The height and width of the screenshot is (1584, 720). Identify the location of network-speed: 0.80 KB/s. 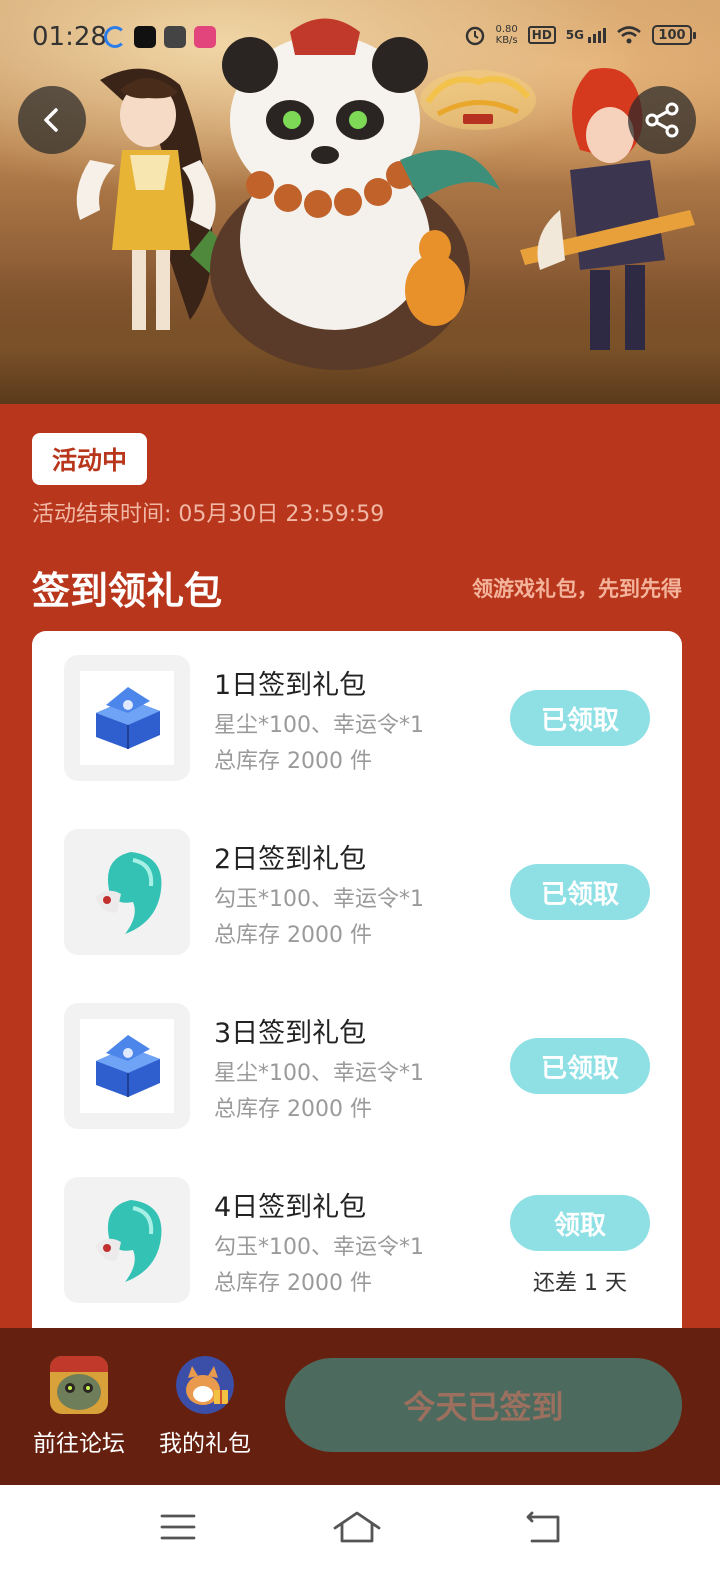
(506, 35).